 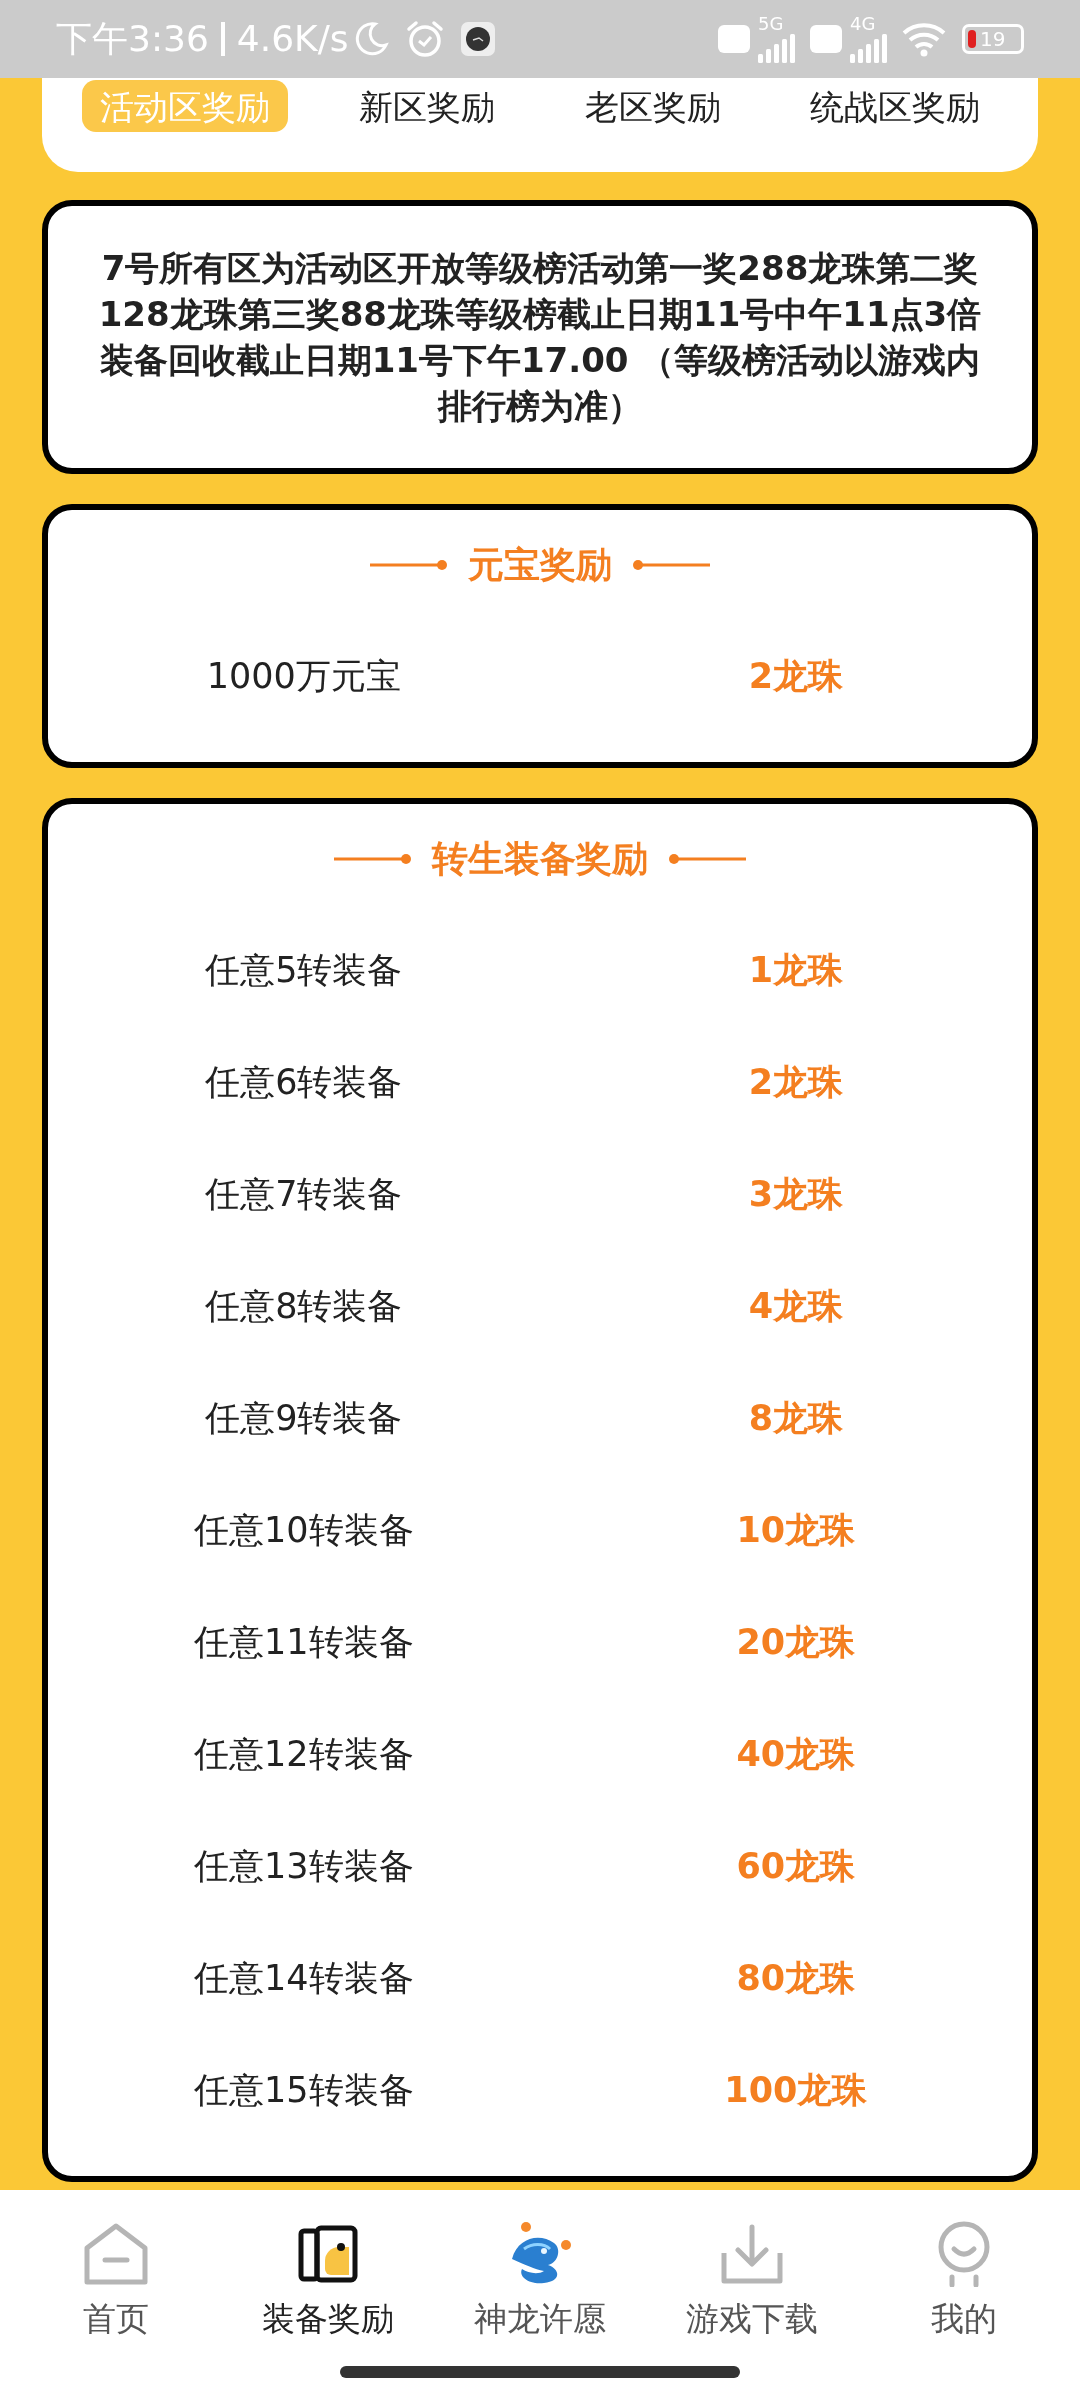 I want to click on nav-item: 首页, so click(x=116, y=2281).